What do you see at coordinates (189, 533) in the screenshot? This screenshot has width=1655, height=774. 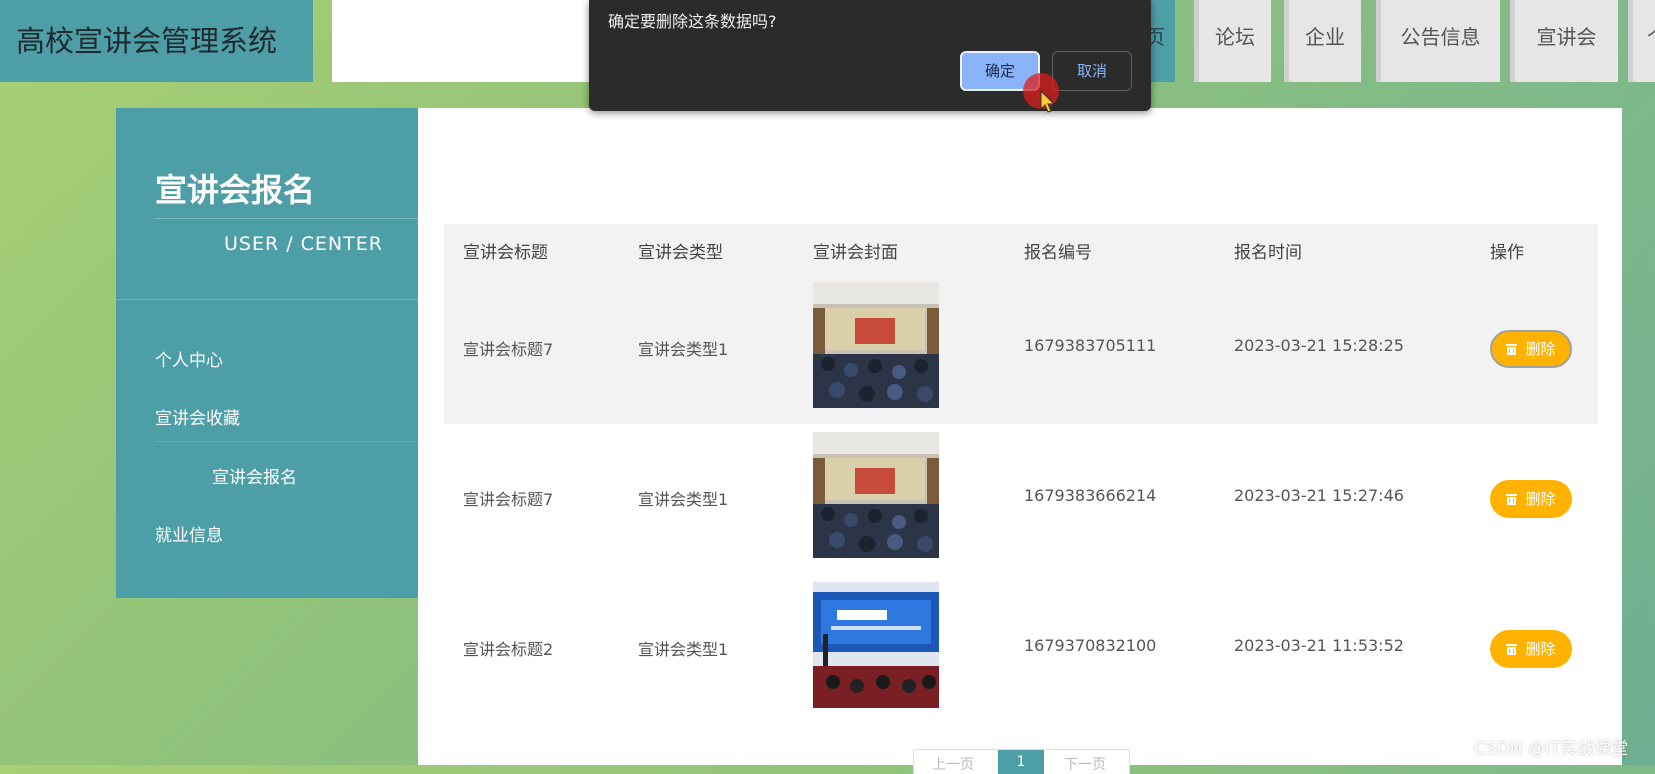 I see `sidebar-item-employment-info: 就业信息` at bounding box center [189, 533].